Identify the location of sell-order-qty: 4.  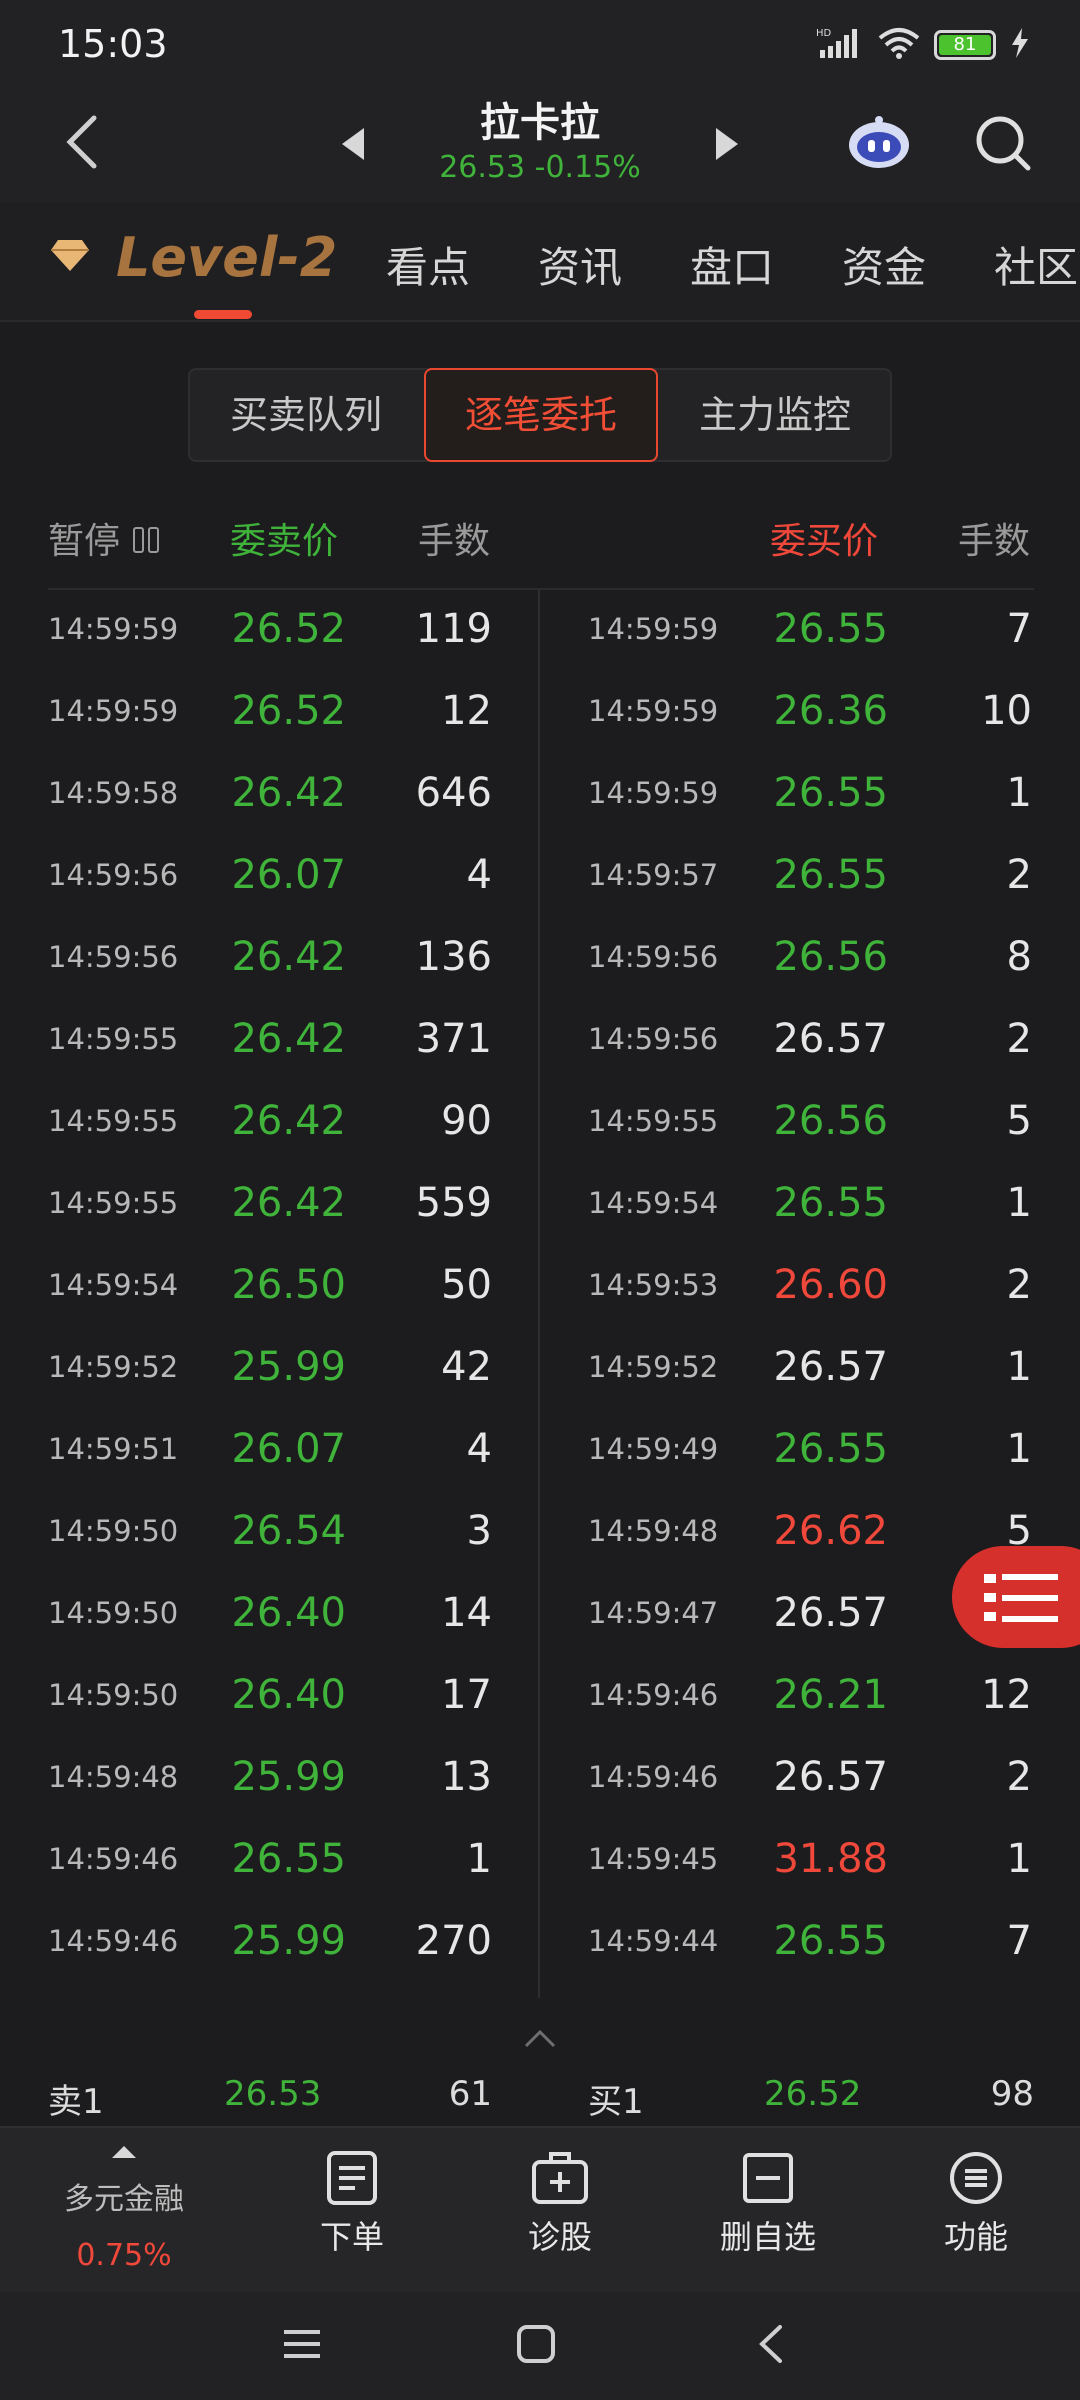
(479, 1449).